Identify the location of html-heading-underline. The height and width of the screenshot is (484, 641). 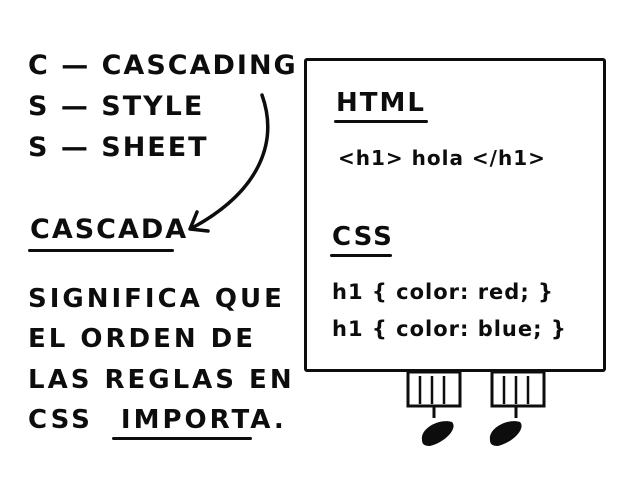
(381, 121).